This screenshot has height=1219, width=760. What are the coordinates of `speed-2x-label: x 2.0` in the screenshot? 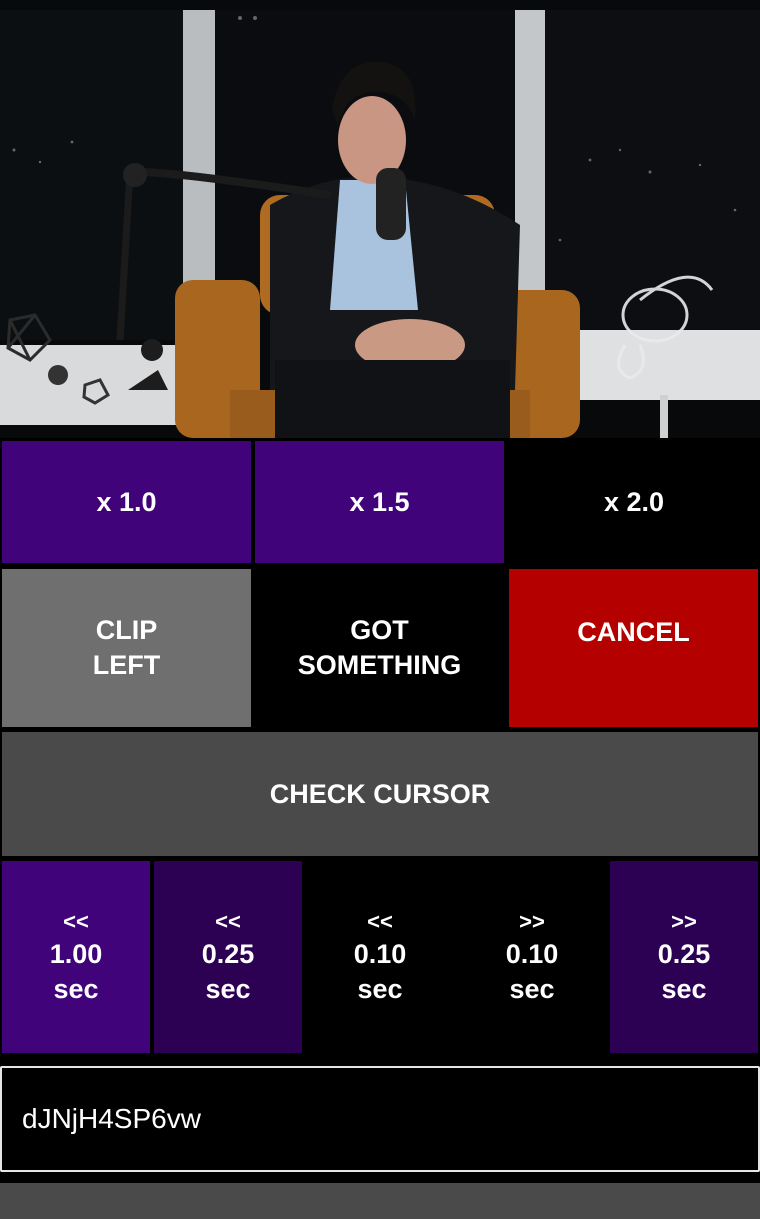 It's located at (634, 501).